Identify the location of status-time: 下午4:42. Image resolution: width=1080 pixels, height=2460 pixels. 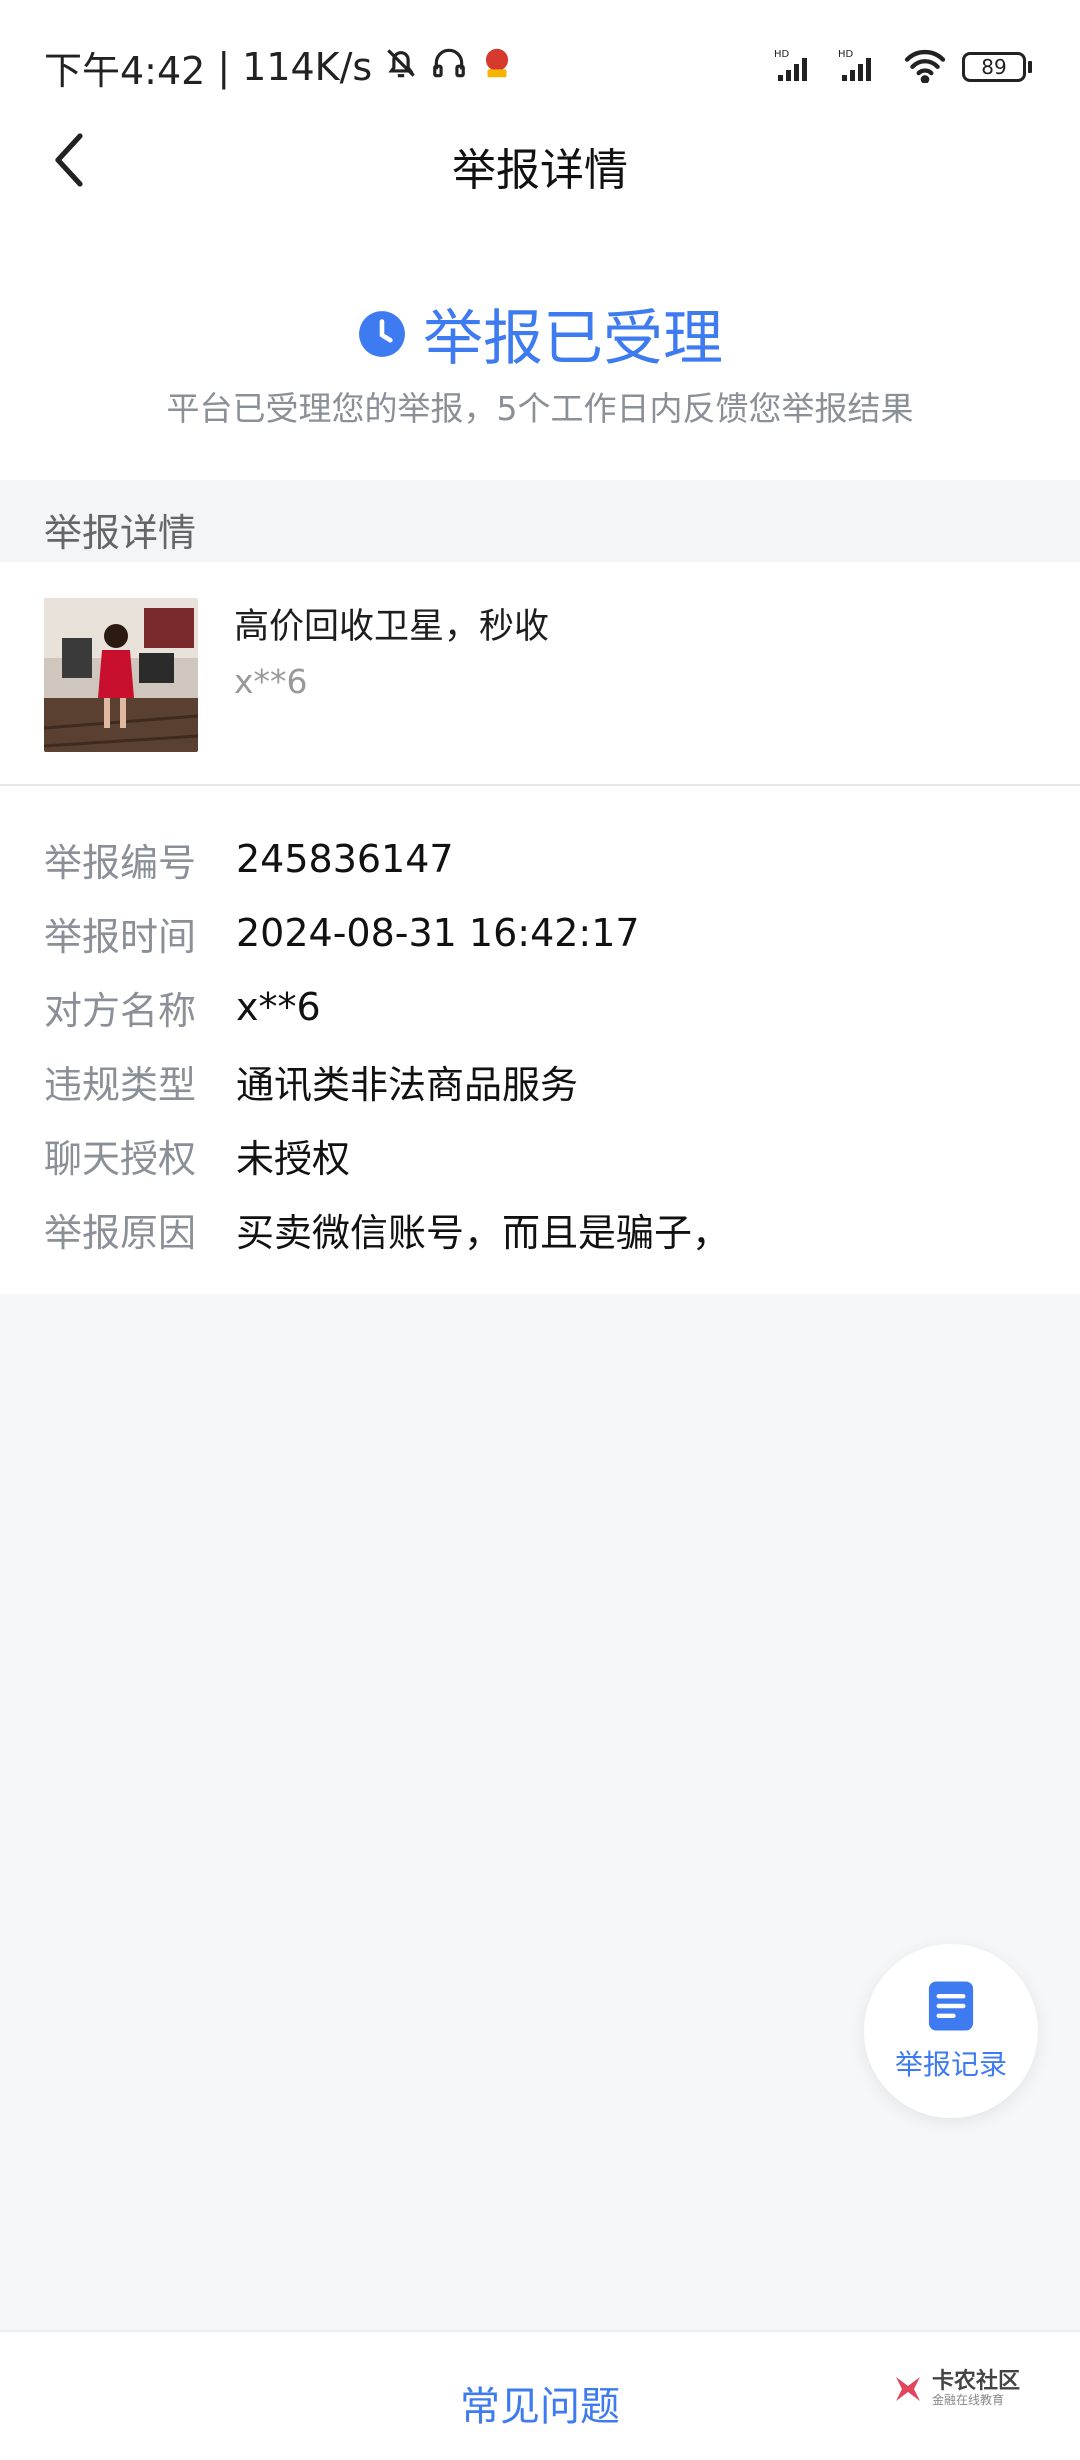
(125, 70).